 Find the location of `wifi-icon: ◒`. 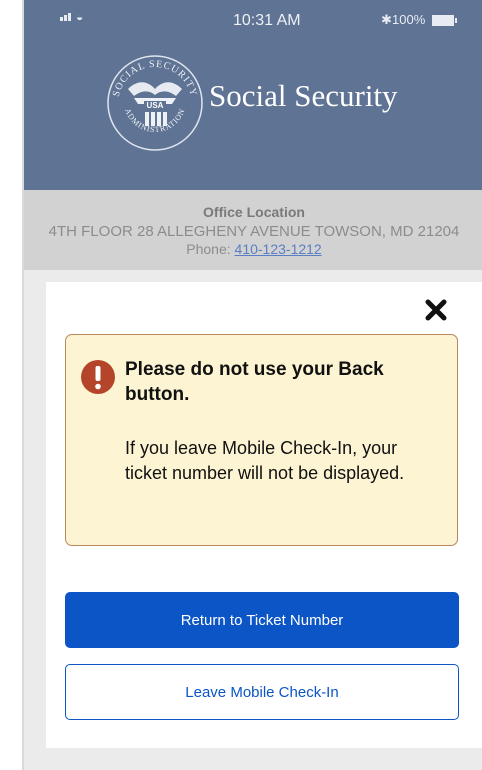

wifi-icon: ◒ is located at coordinates (80, 17).